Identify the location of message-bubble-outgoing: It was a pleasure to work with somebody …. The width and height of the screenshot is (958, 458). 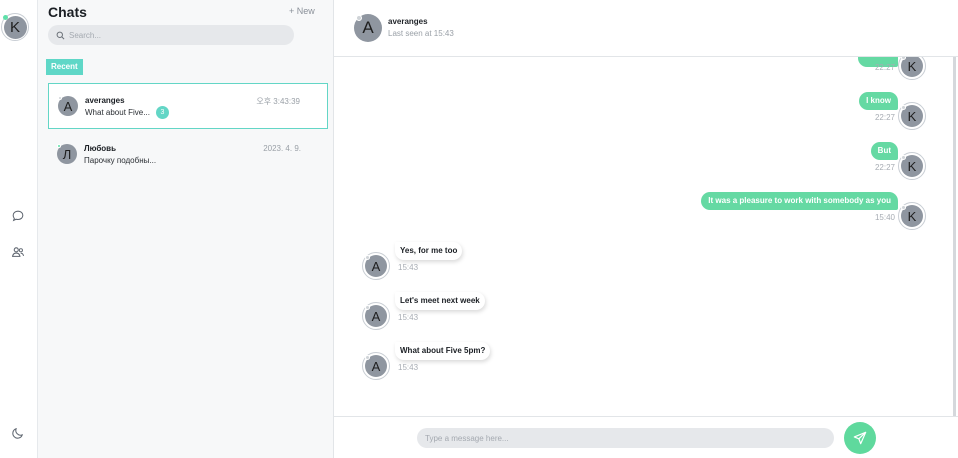
(799, 201).